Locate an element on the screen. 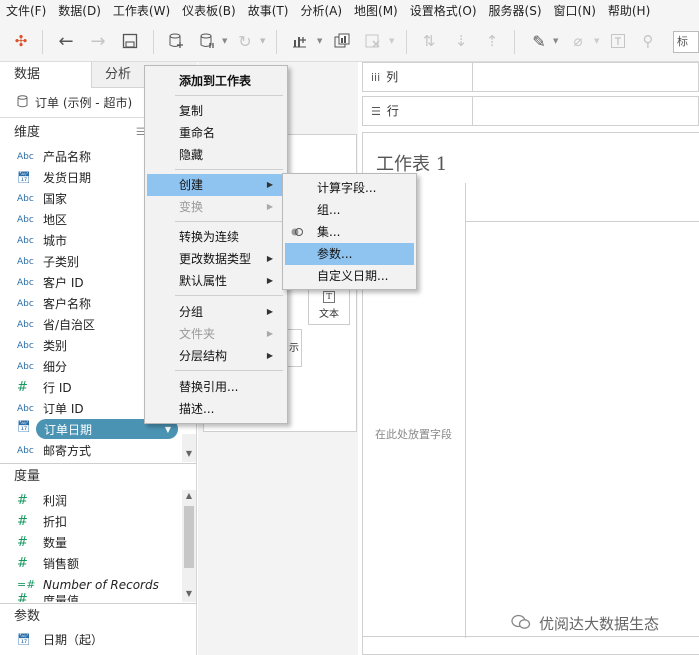 The width and height of the screenshot is (699, 655). marks-text-label: 文本 is located at coordinates (329, 314).